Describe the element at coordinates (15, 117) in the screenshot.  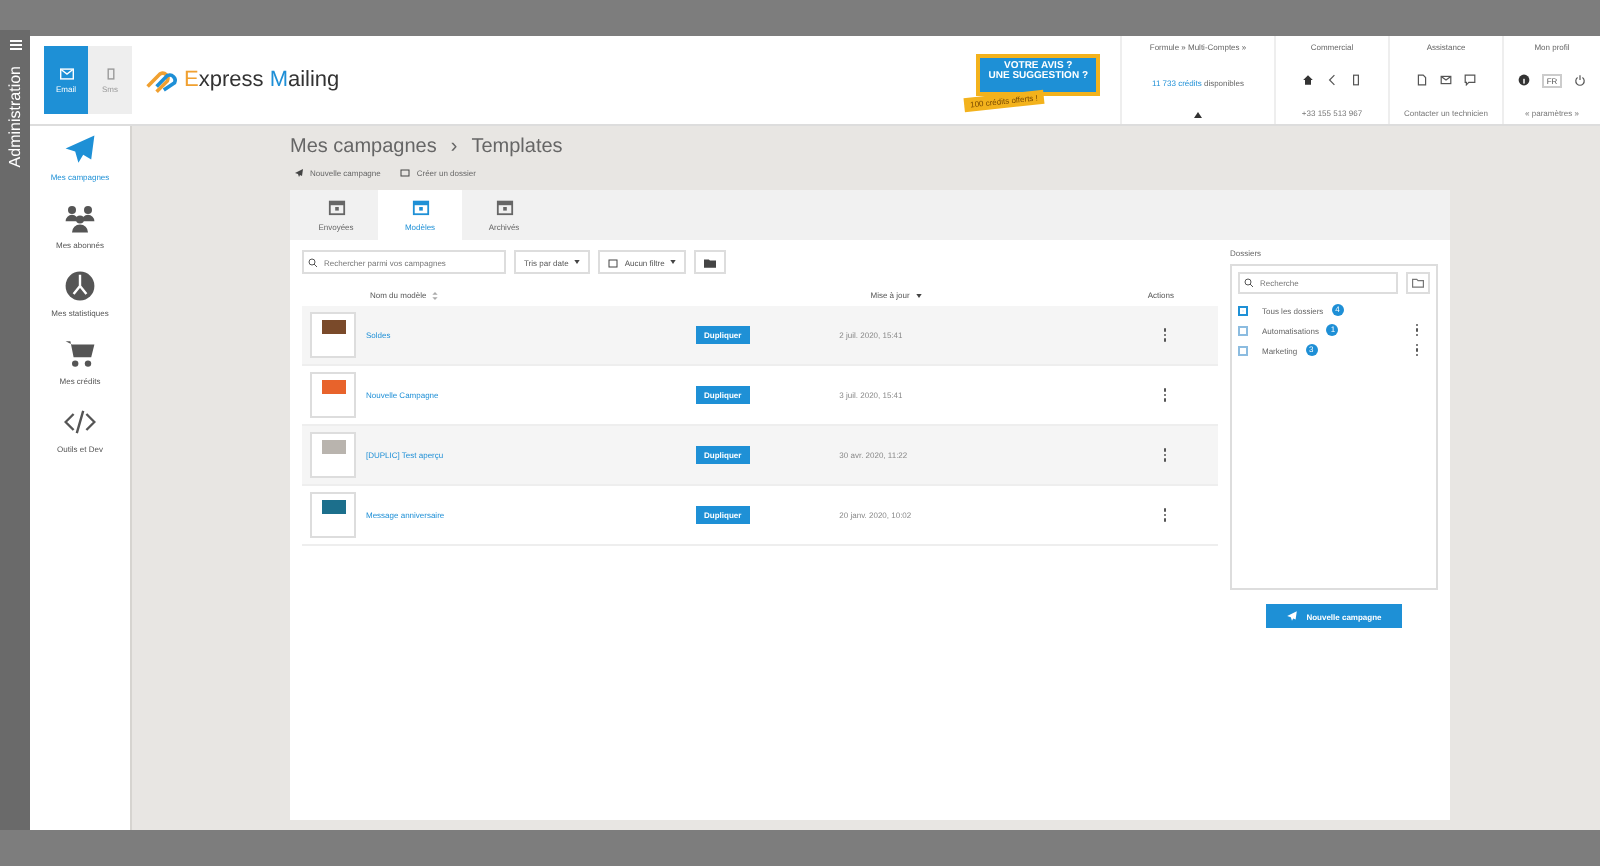
I see `admin-label: Administration` at that location.